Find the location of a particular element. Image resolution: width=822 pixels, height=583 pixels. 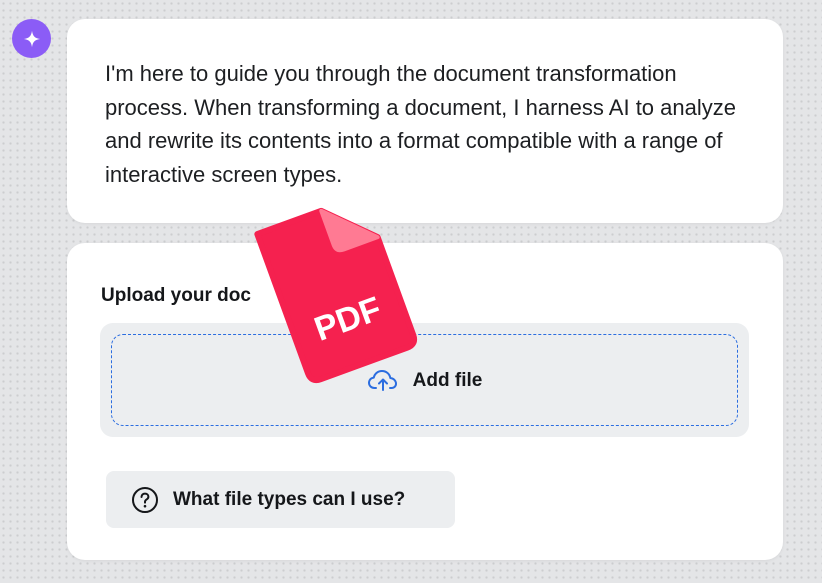

sparkle-icon is located at coordinates (31, 38).